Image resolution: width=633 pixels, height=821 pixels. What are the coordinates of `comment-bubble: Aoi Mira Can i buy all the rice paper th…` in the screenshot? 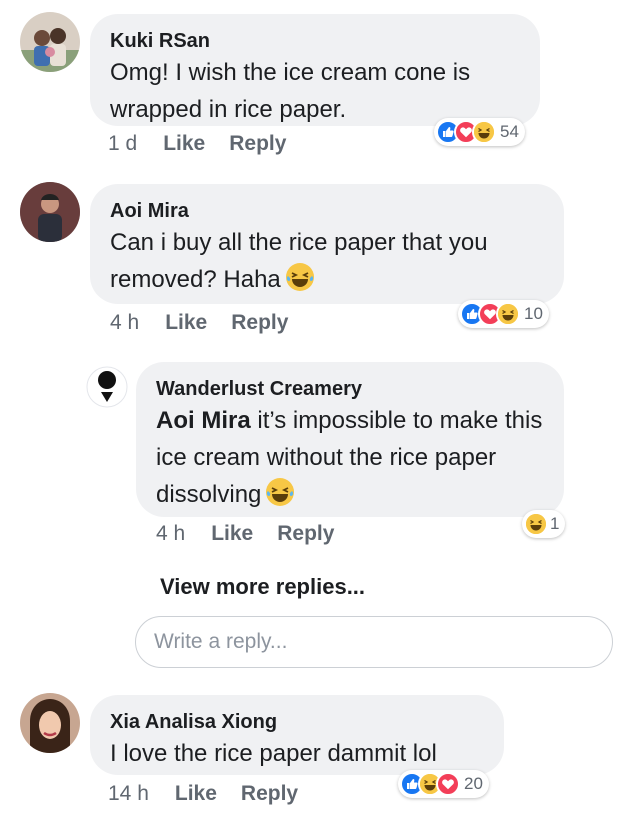 It's located at (327, 244).